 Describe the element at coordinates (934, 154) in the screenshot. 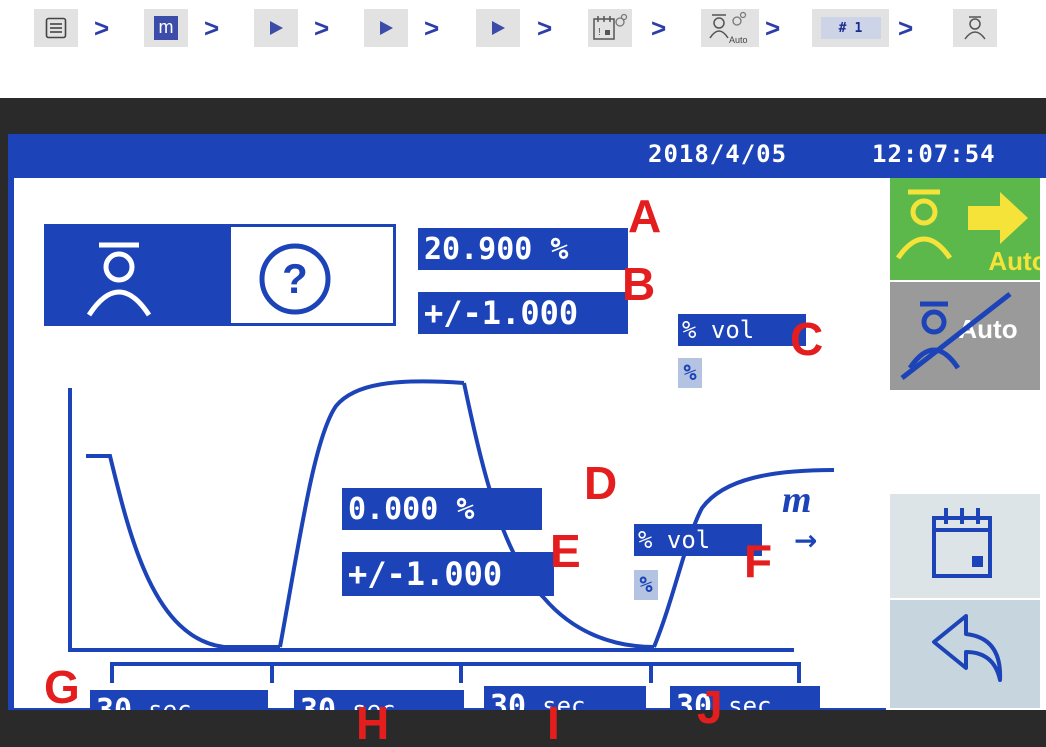

I see `time-display: 12:07:54` at that location.